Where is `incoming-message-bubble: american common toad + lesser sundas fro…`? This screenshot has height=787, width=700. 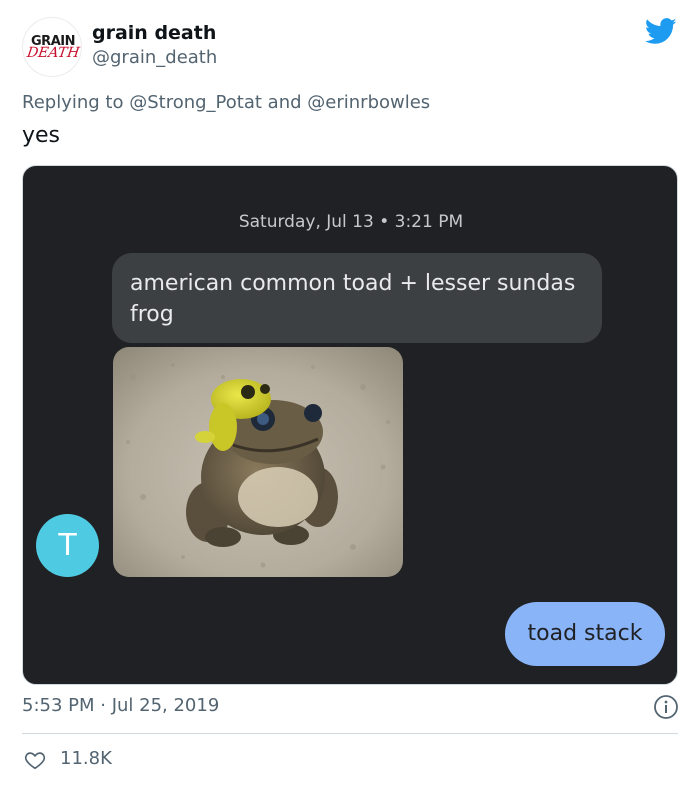
incoming-message-bubble: american common toad + lesser sundas fro… is located at coordinates (357, 298).